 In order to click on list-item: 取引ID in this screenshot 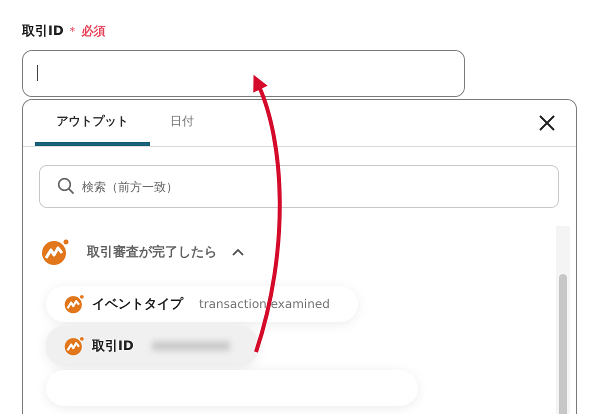, I will do `click(152, 346)`.